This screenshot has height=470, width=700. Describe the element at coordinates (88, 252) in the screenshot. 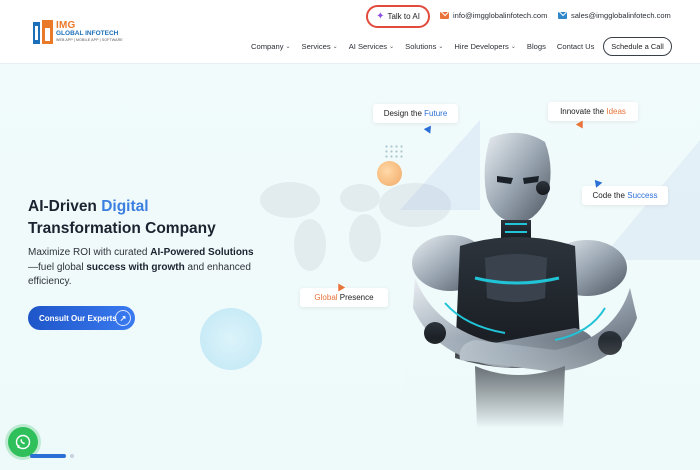

I see `desc-part: Maximize ROI with curated` at that location.